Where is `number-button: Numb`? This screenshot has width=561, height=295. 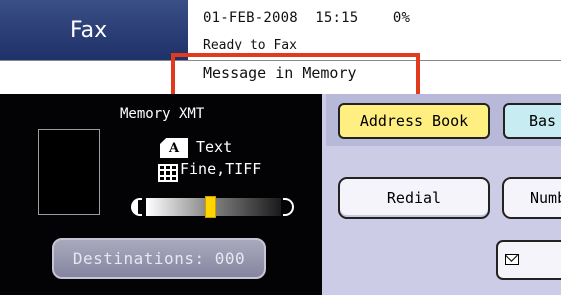 number-button: Numb is located at coordinates (531, 198).